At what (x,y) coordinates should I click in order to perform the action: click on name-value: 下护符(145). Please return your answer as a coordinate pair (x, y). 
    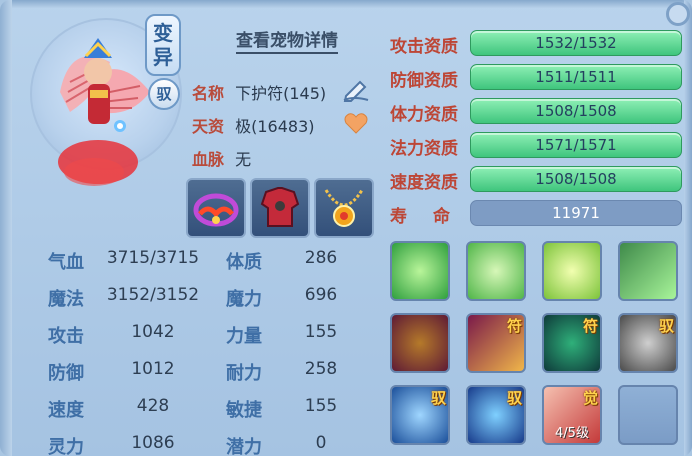
    Looking at the image, I should click on (281, 93).